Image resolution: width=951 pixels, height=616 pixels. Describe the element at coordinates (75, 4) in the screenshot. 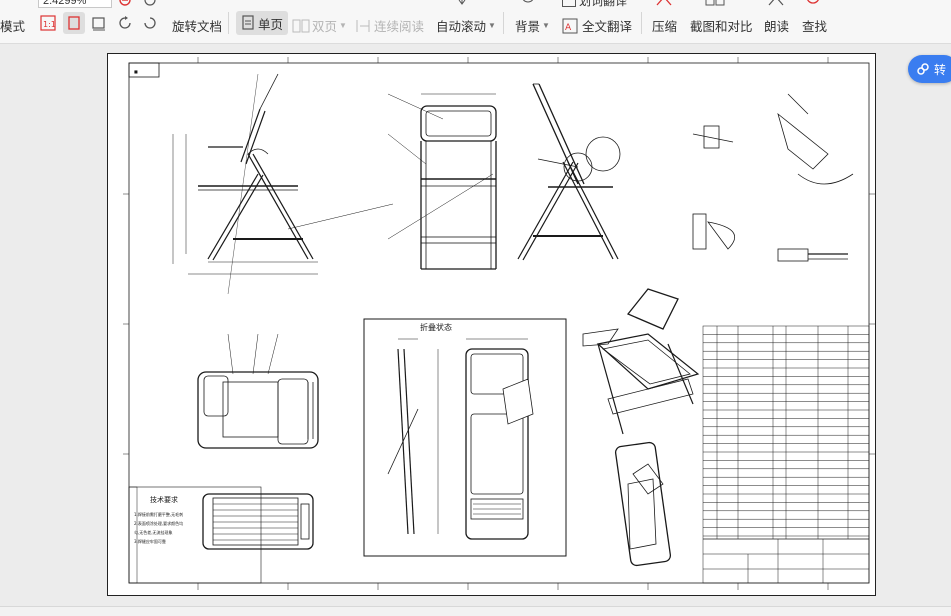

I see `zoom-input: 2.4299%` at that location.